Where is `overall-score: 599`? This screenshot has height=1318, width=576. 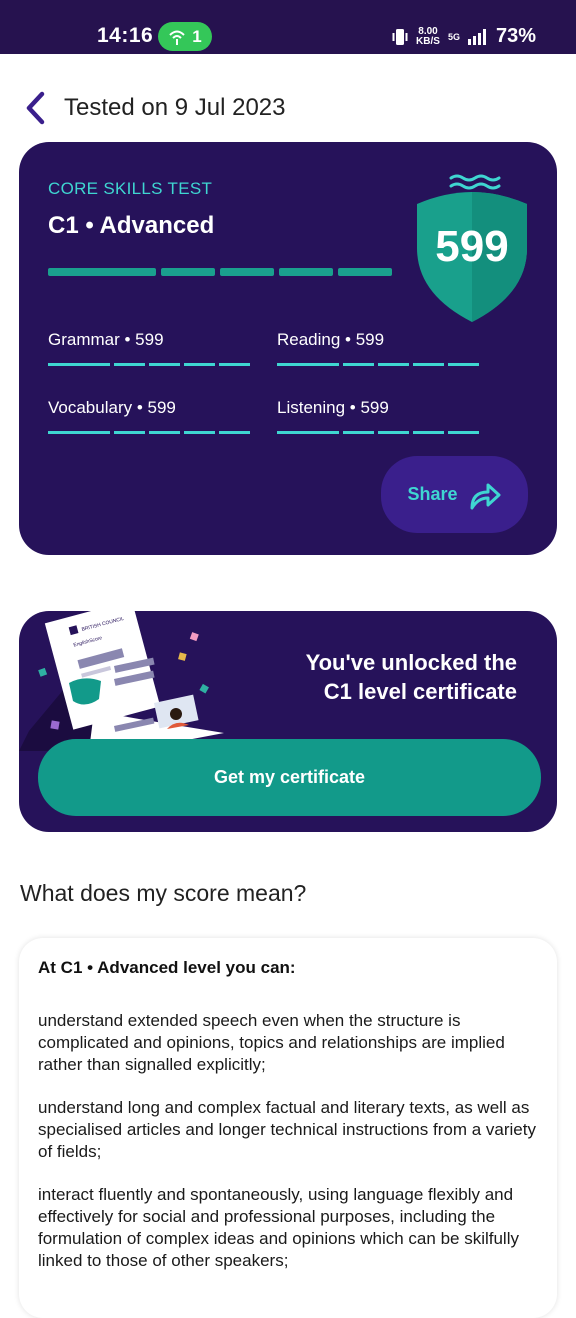
overall-score: 599 is located at coordinates (472, 246).